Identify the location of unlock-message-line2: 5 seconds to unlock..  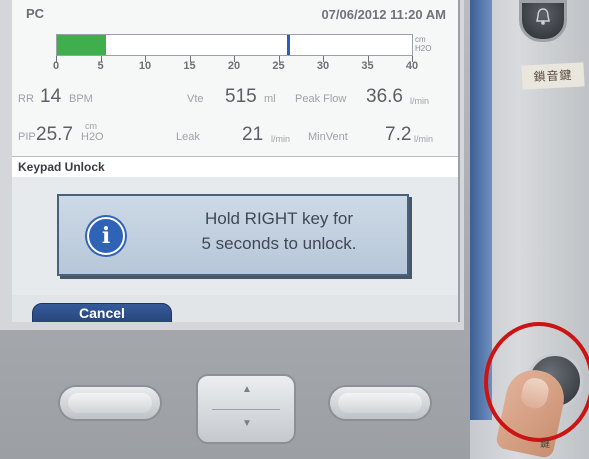
(279, 243).